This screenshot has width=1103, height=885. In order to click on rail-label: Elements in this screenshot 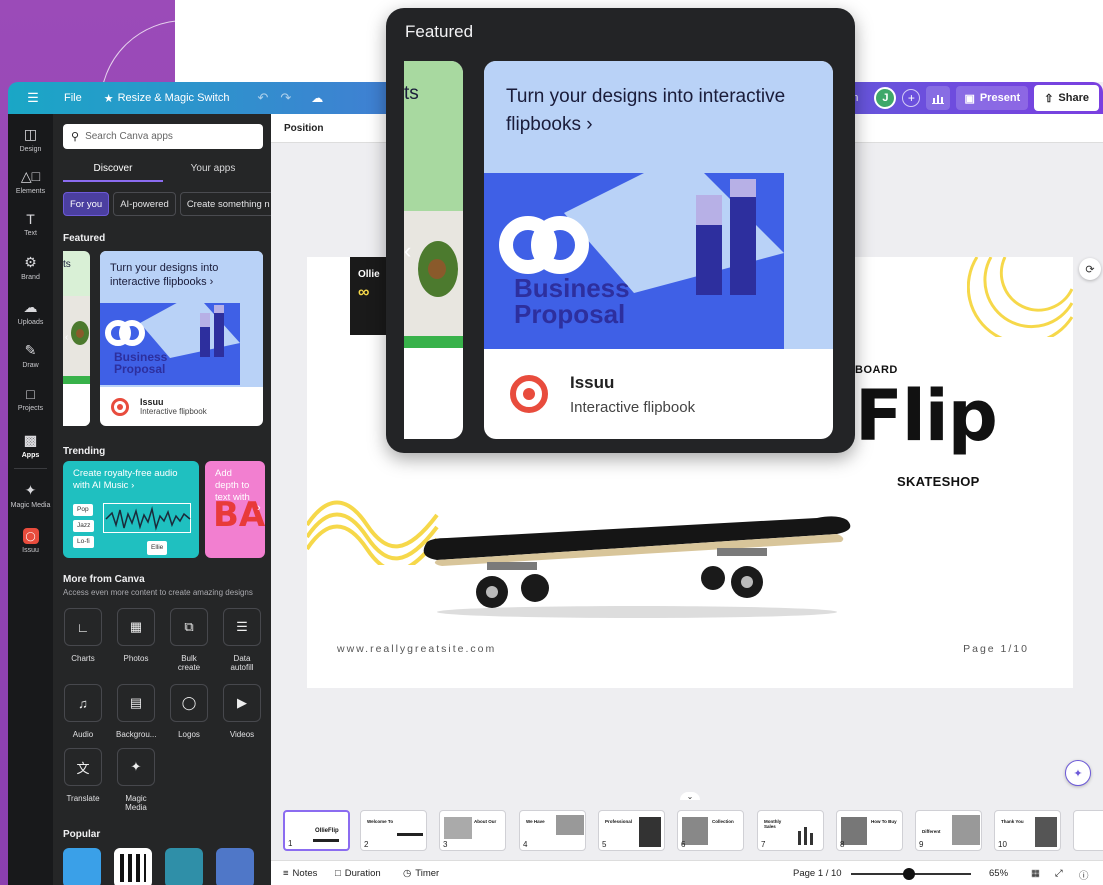, I will do `click(30, 191)`.